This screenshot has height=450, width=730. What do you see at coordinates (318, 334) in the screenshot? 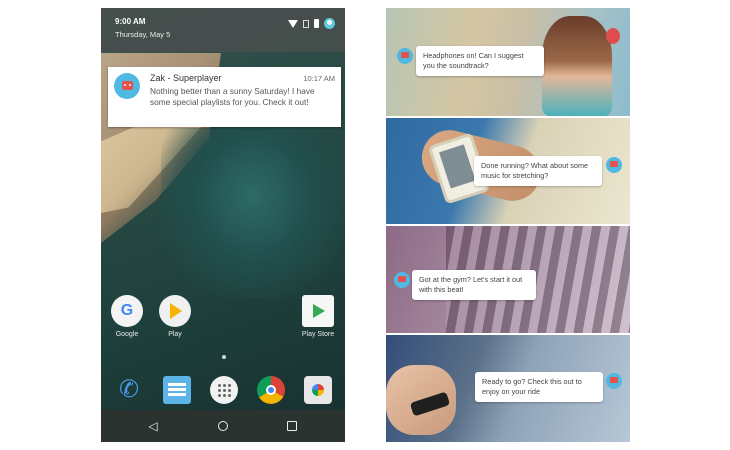
I see `home-app-label: Play Store` at bounding box center [318, 334].